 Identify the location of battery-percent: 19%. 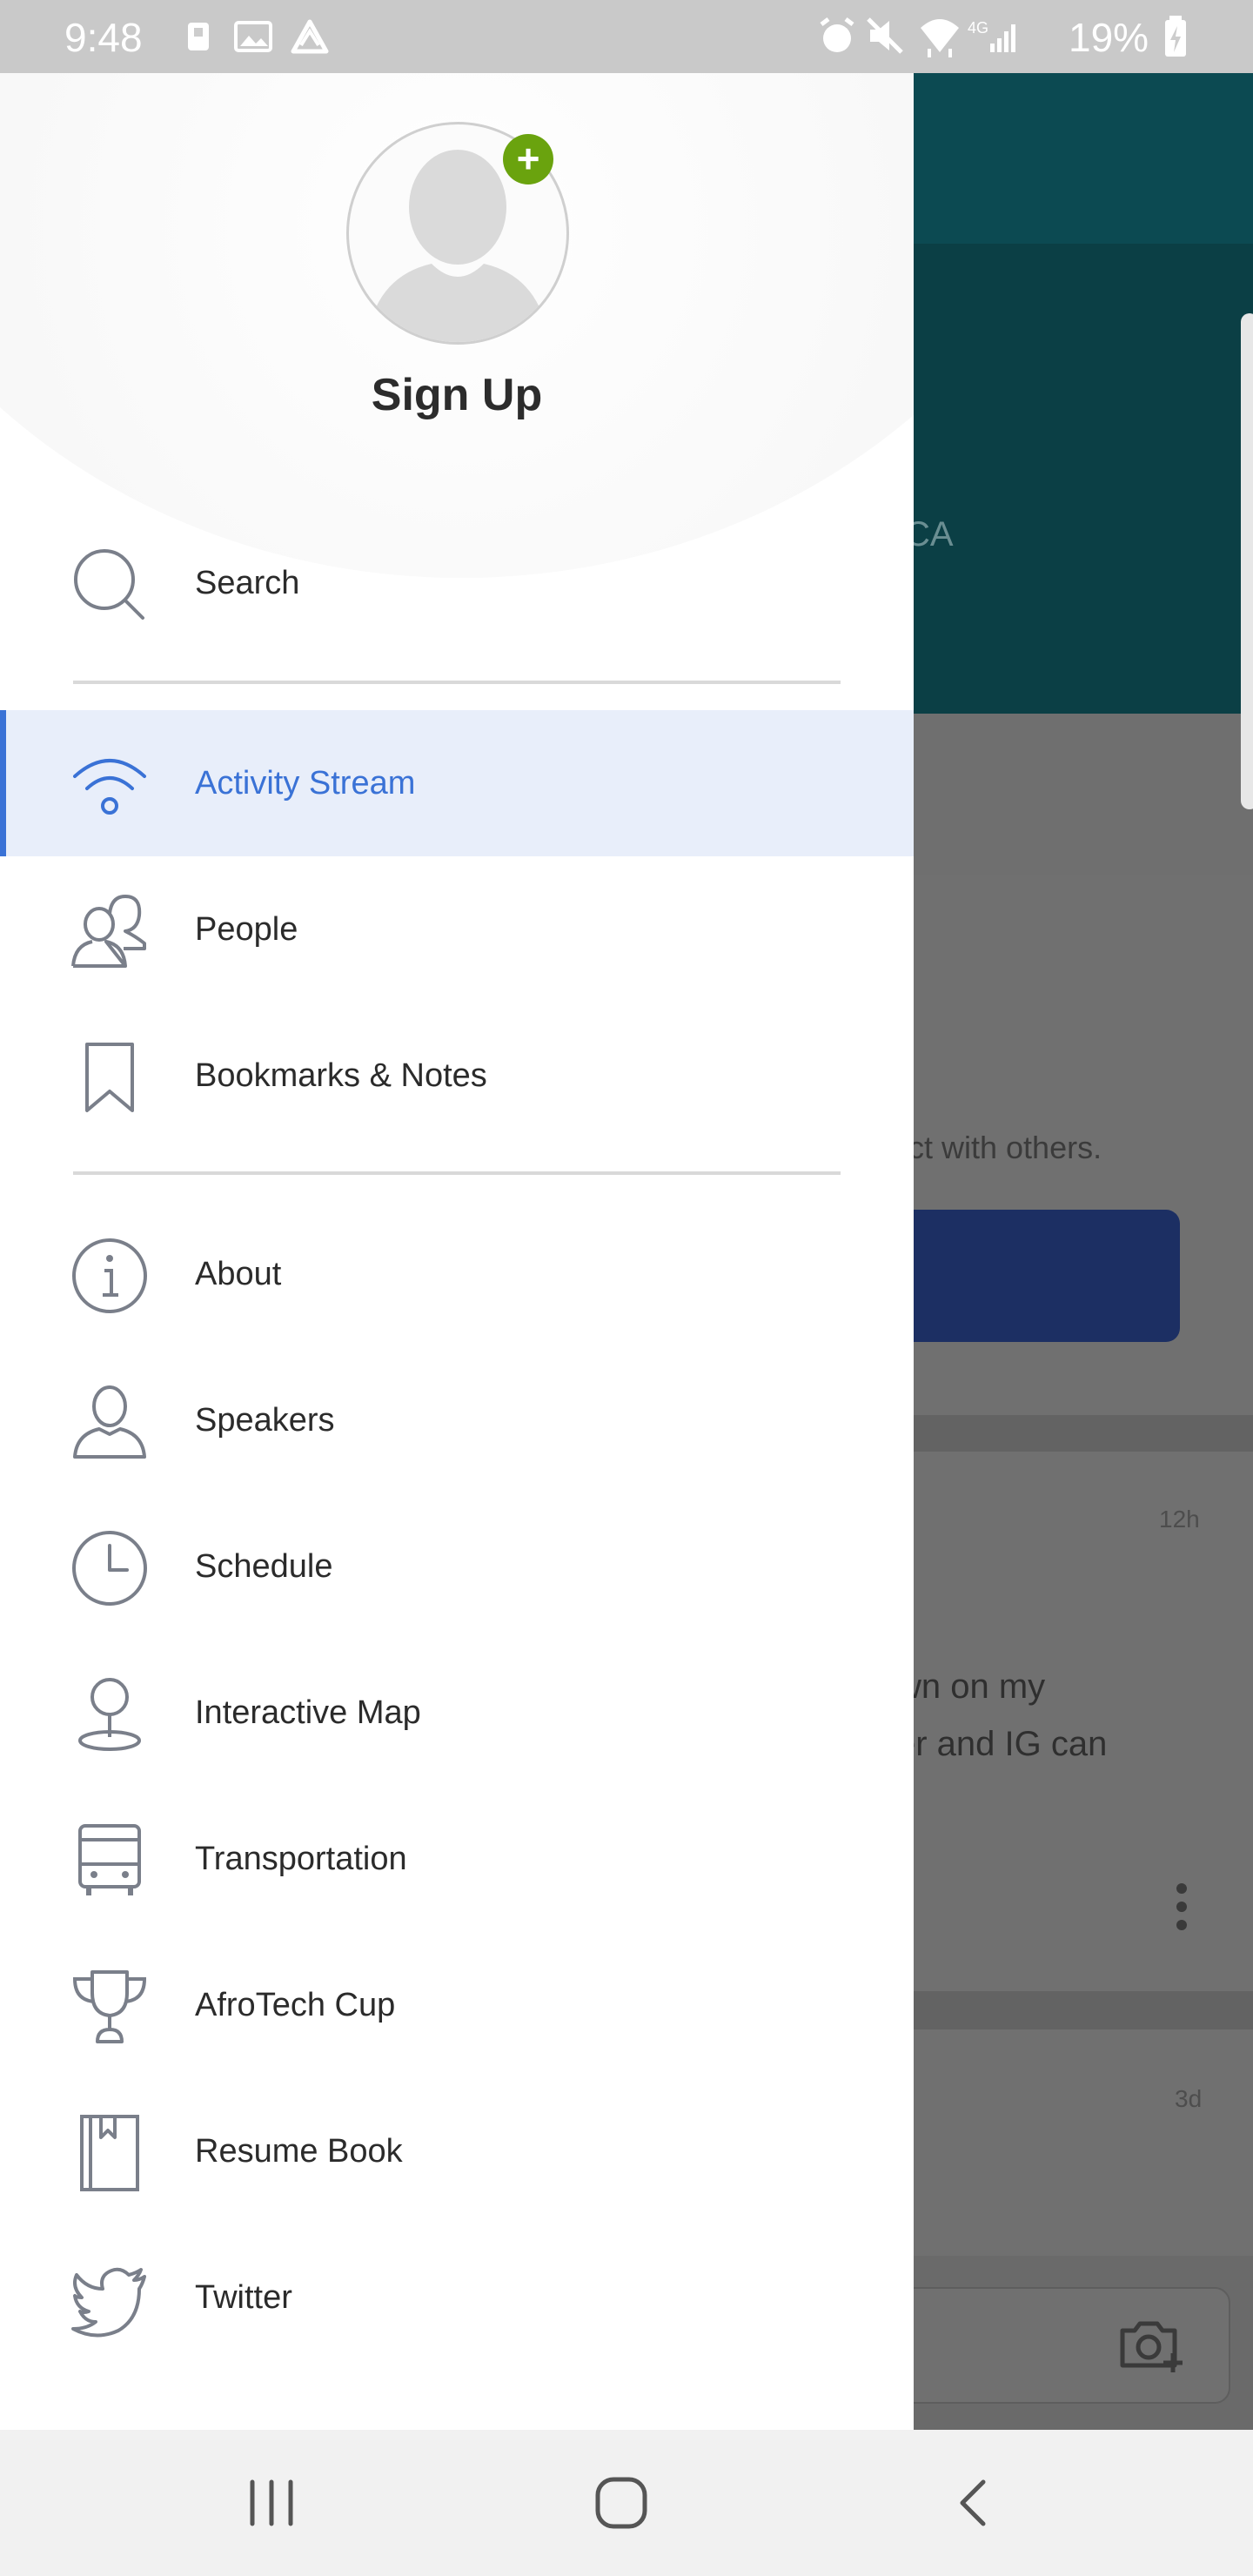
(1109, 37).